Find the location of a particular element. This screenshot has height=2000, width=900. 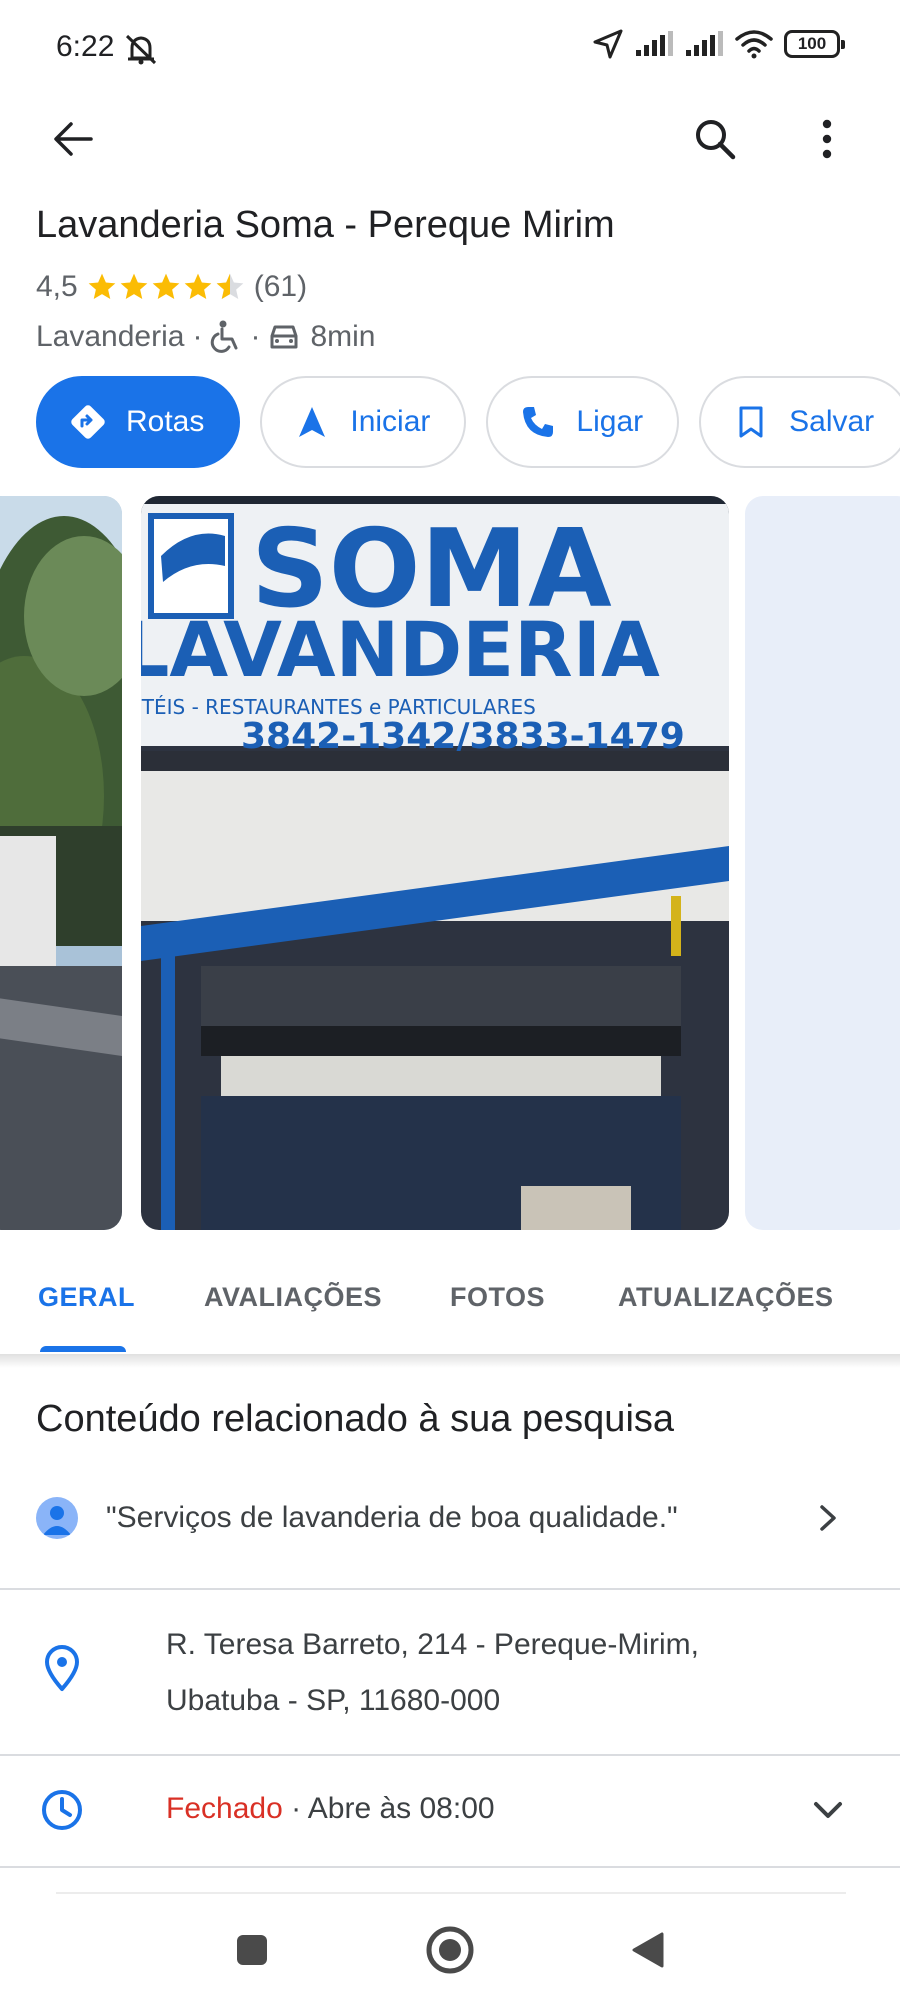

status-bar: 6:22 100 is located at coordinates (450, 50).